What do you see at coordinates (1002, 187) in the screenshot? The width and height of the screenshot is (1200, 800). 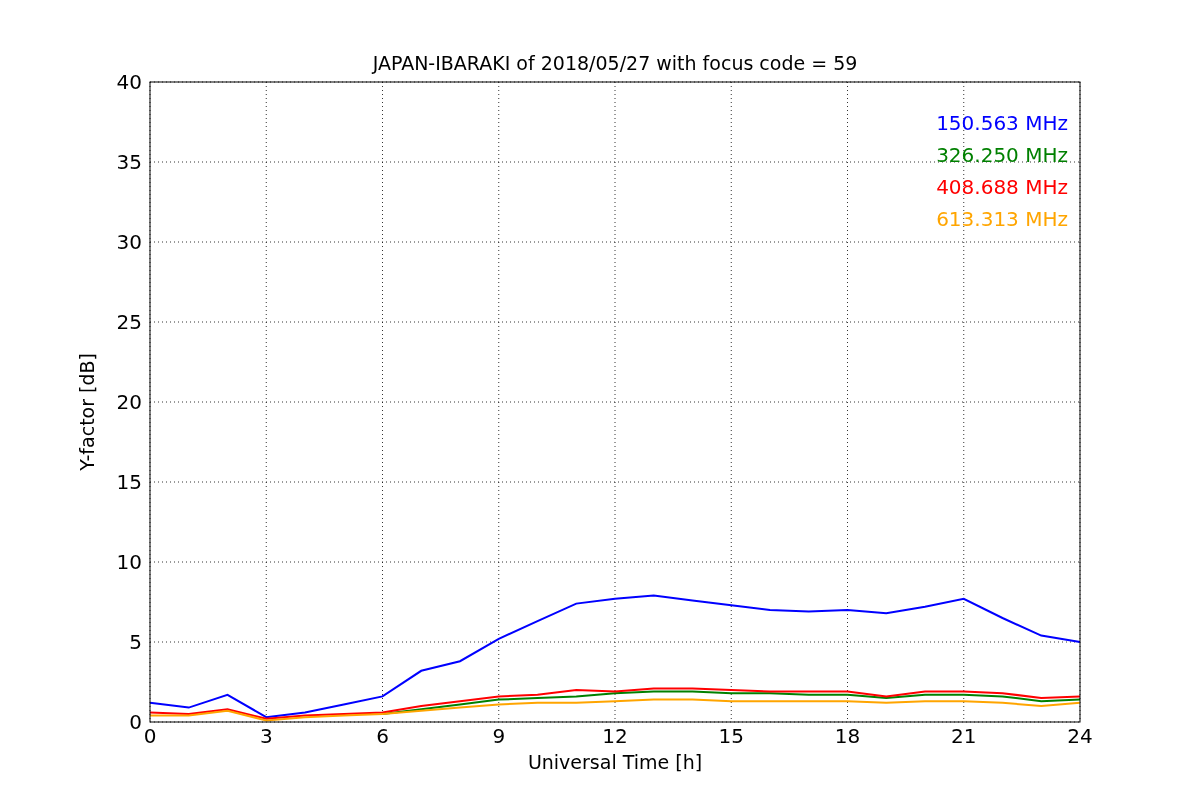 I see `legend-label: 408.688 MHz` at bounding box center [1002, 187].